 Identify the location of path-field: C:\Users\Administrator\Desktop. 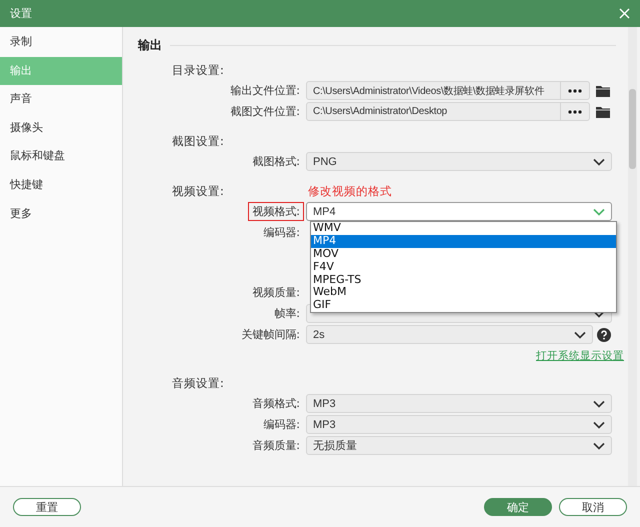
(448, 111).